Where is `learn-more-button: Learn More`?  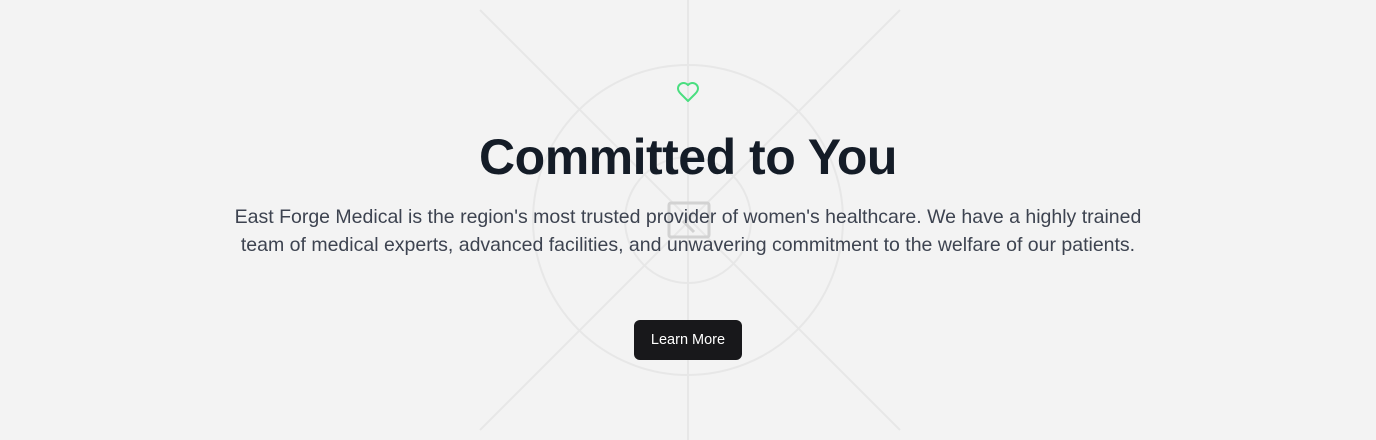
learn-more-button: Learn More is located at coordinates (688, 340).